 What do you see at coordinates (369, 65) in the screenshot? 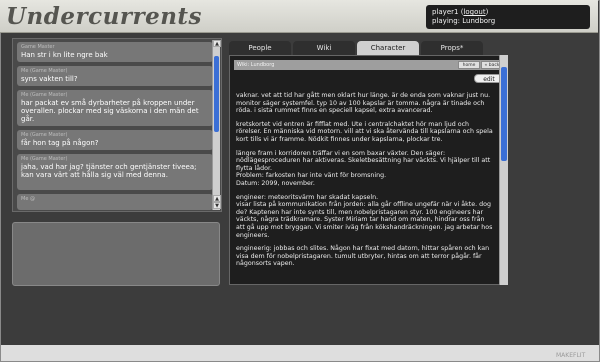
I see `wiki-header: Wiki: Lundborg home « back` at bounding box center [369, 65].